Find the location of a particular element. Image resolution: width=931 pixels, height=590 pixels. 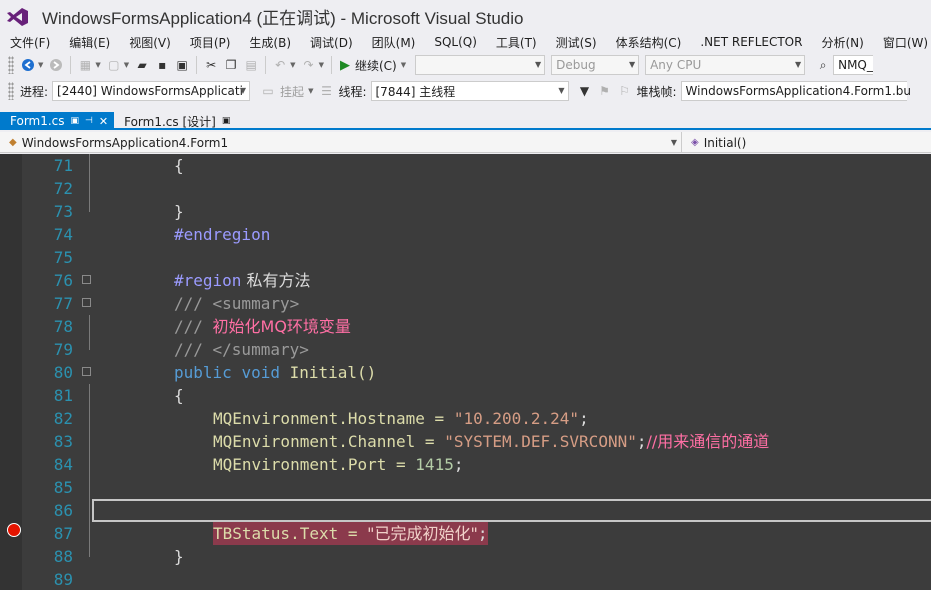

code-line: 75 is located at coordinates (465, 257).